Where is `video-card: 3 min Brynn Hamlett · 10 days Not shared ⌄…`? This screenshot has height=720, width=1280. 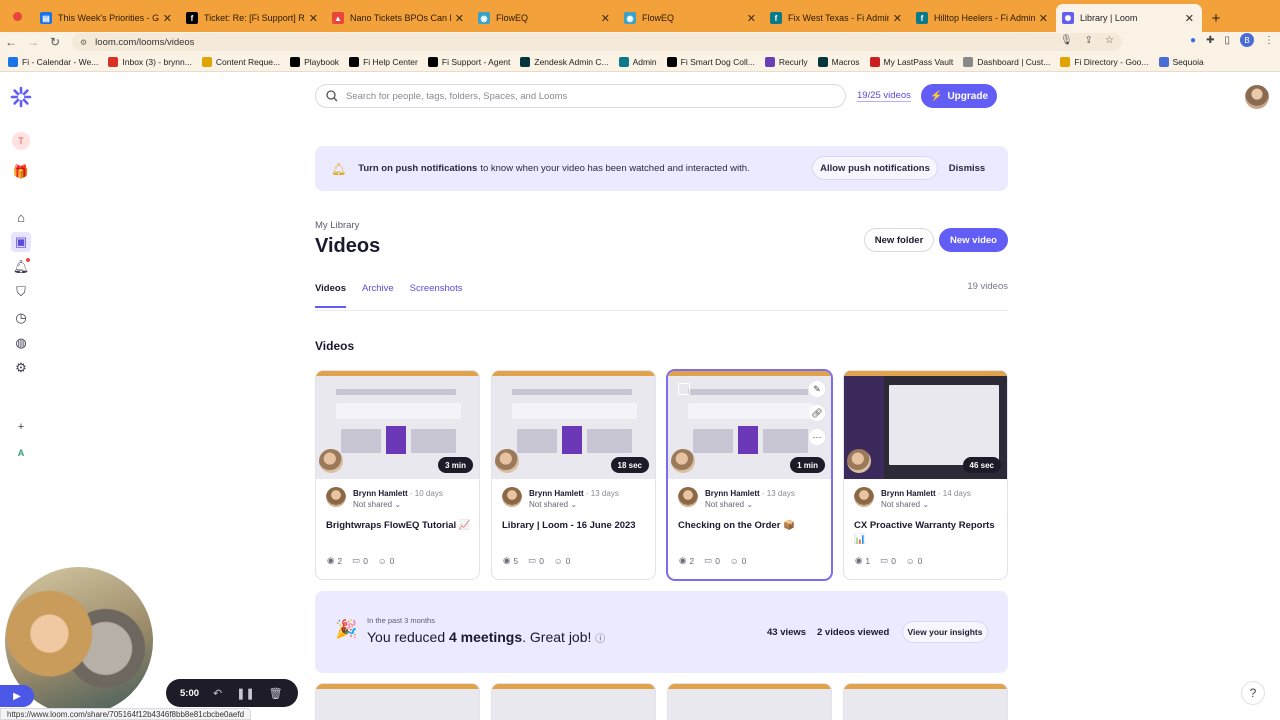
video-card: 3 min Brynn Hamlett · 10 days Not shared ⌄… is located at coordinates (397, 475).